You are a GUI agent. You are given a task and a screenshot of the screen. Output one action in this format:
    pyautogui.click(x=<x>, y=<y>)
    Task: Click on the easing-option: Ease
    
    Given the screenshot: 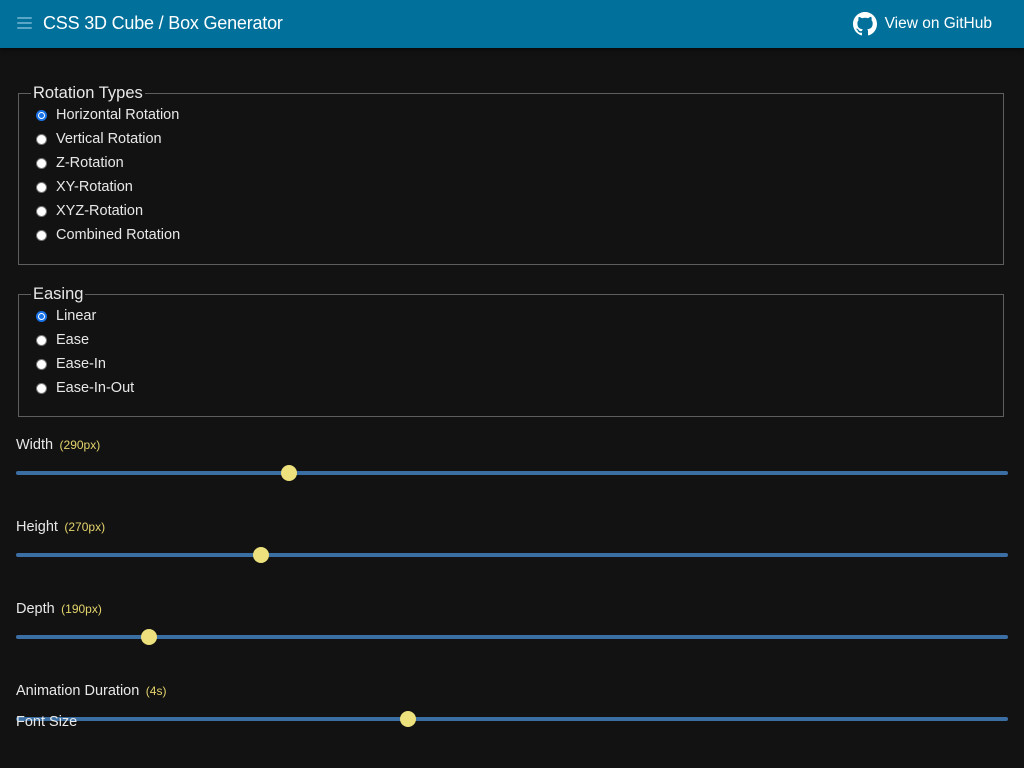 What is the action you would take?
    pyautogui.click(x=511, y=340)
    